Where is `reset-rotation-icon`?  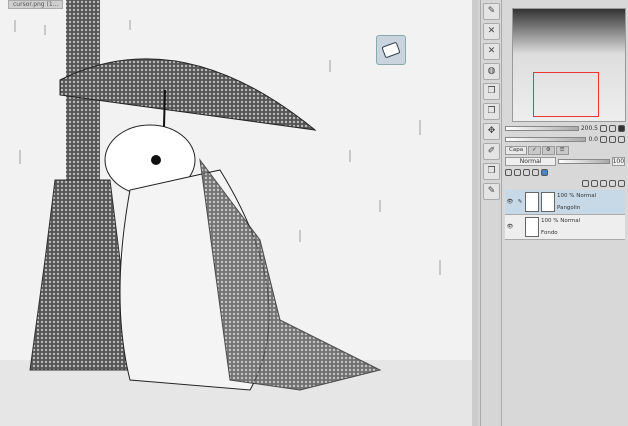 reset-rotation-icon is located at coordinates (621, 139).